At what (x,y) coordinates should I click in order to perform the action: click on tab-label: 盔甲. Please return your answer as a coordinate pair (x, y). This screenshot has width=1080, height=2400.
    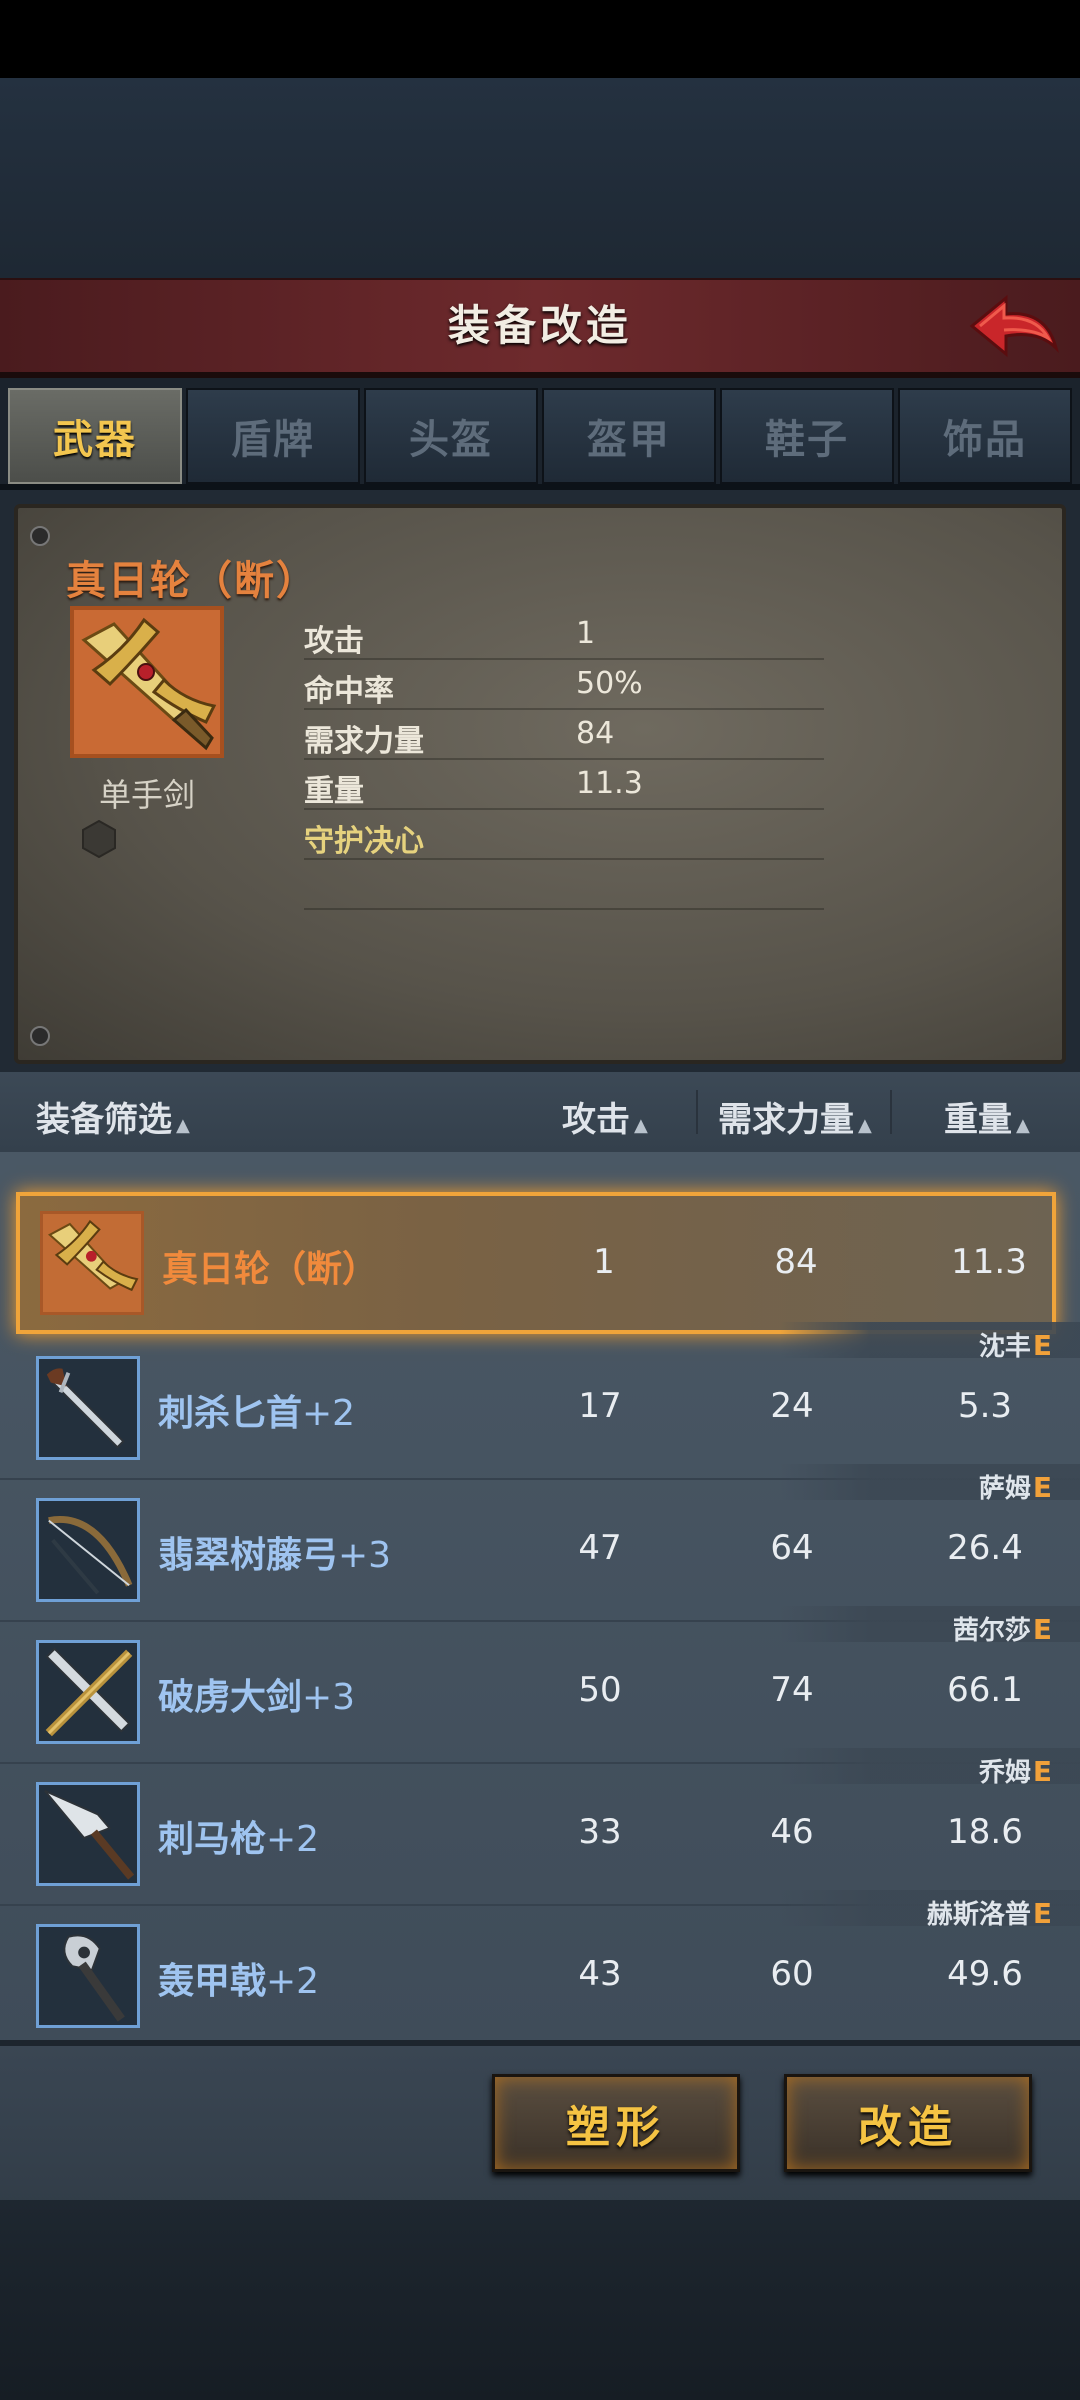
    Looking at the image, I should click on (629, 440).